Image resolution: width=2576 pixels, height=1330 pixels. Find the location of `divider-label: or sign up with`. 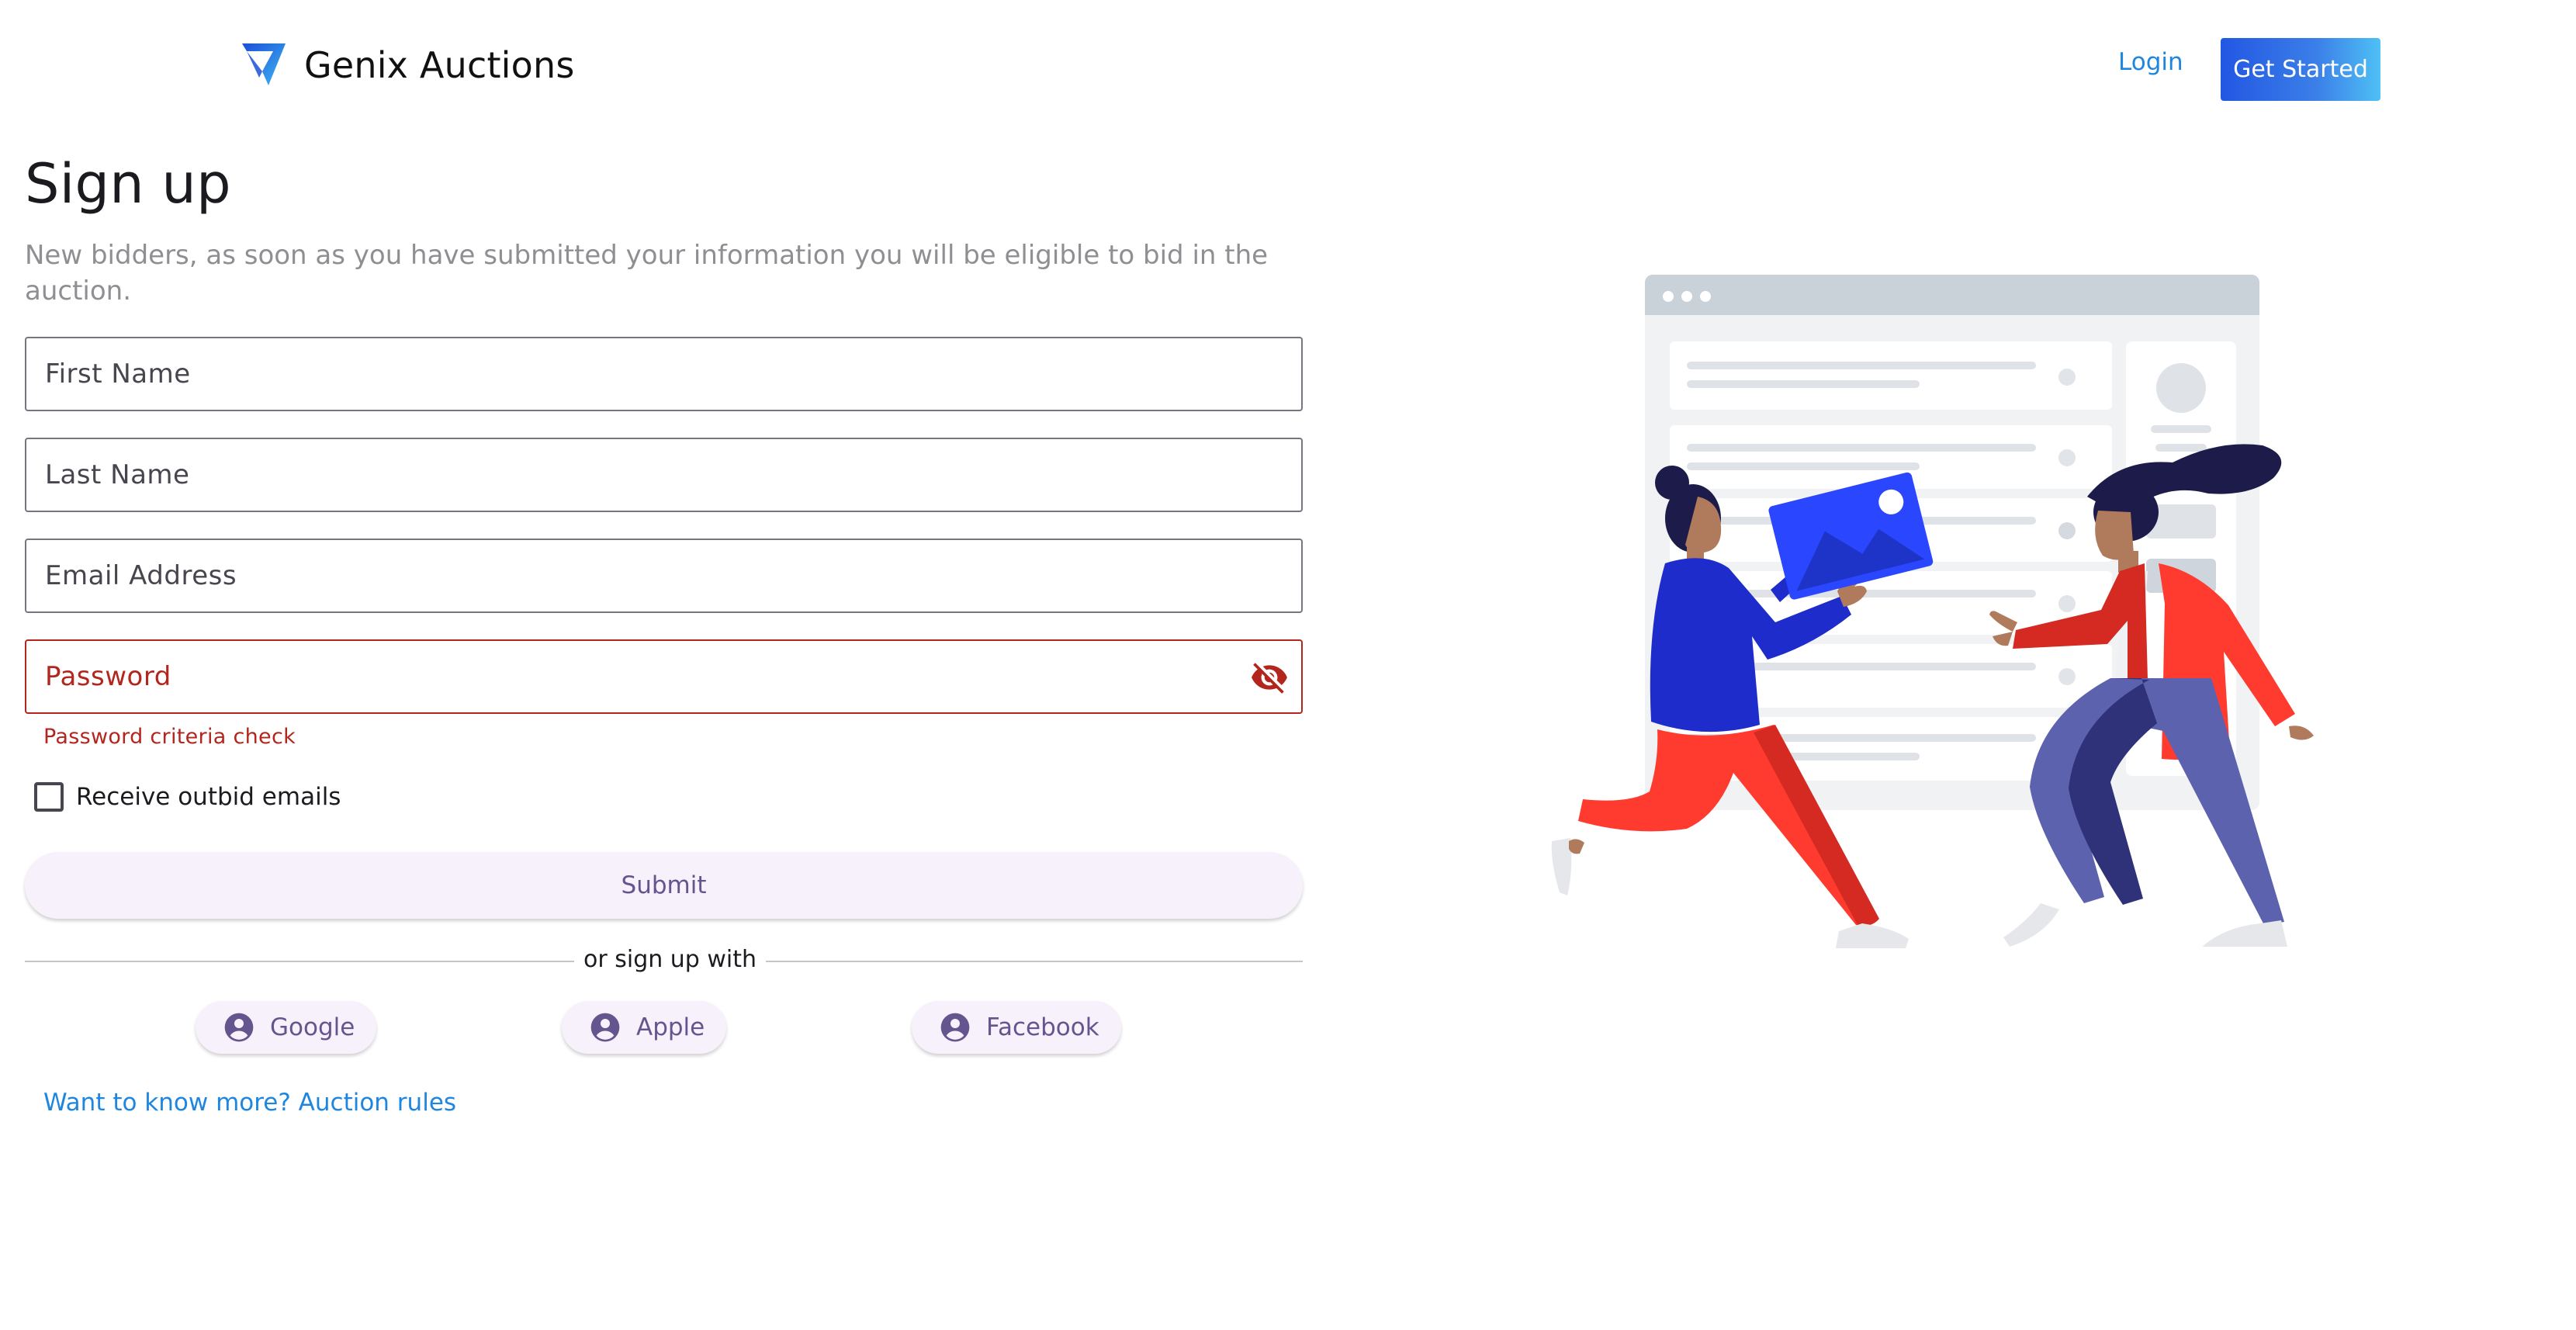

divider-label: or sign up with is located at coordinates (670, 959).